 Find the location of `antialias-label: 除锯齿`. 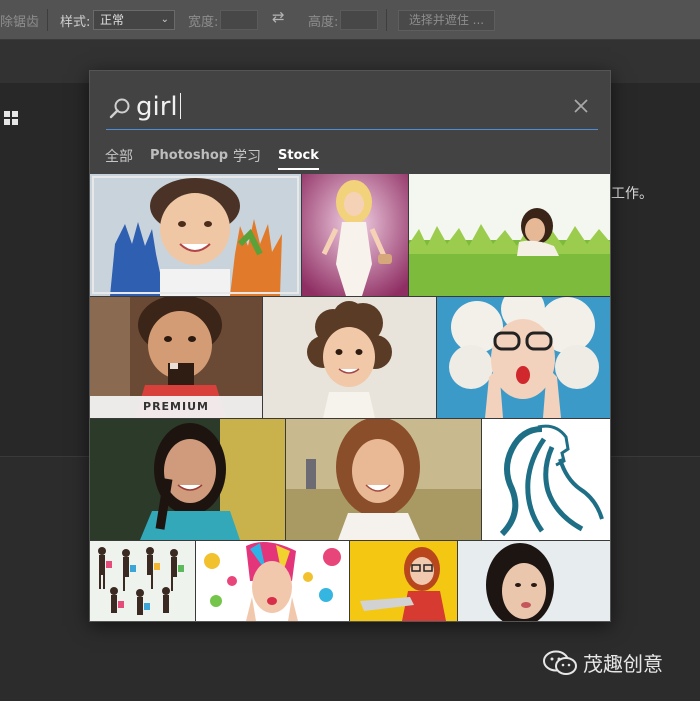

antialias-label: 除锯齿 is located at coordinates (20, 22).